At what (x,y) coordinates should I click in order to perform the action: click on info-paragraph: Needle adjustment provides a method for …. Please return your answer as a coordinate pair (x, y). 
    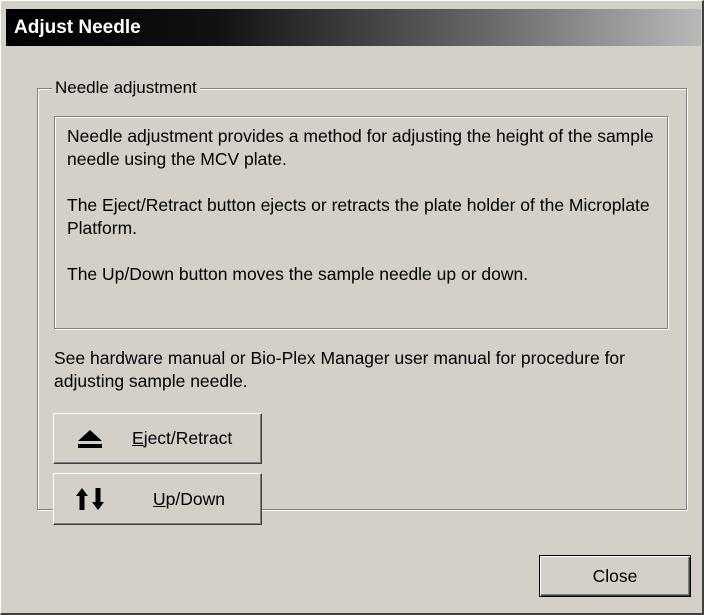
    Looking at the image, I should click on (360, 147).